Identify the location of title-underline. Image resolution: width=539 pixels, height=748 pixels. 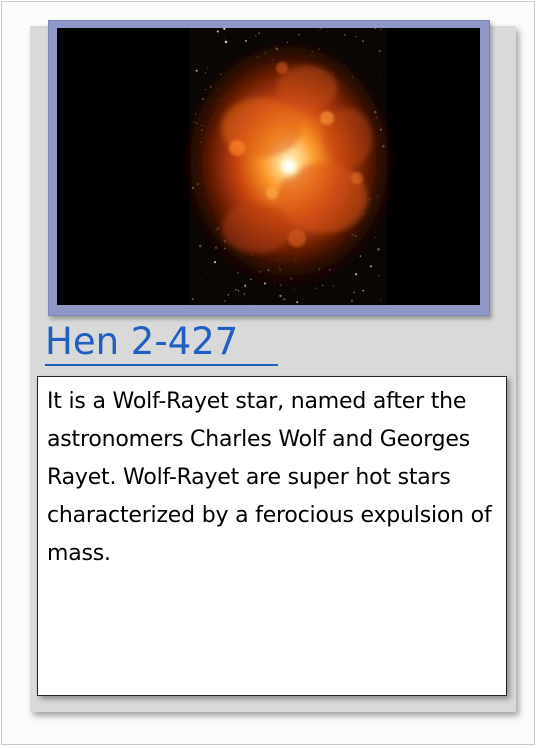
(161, 365).